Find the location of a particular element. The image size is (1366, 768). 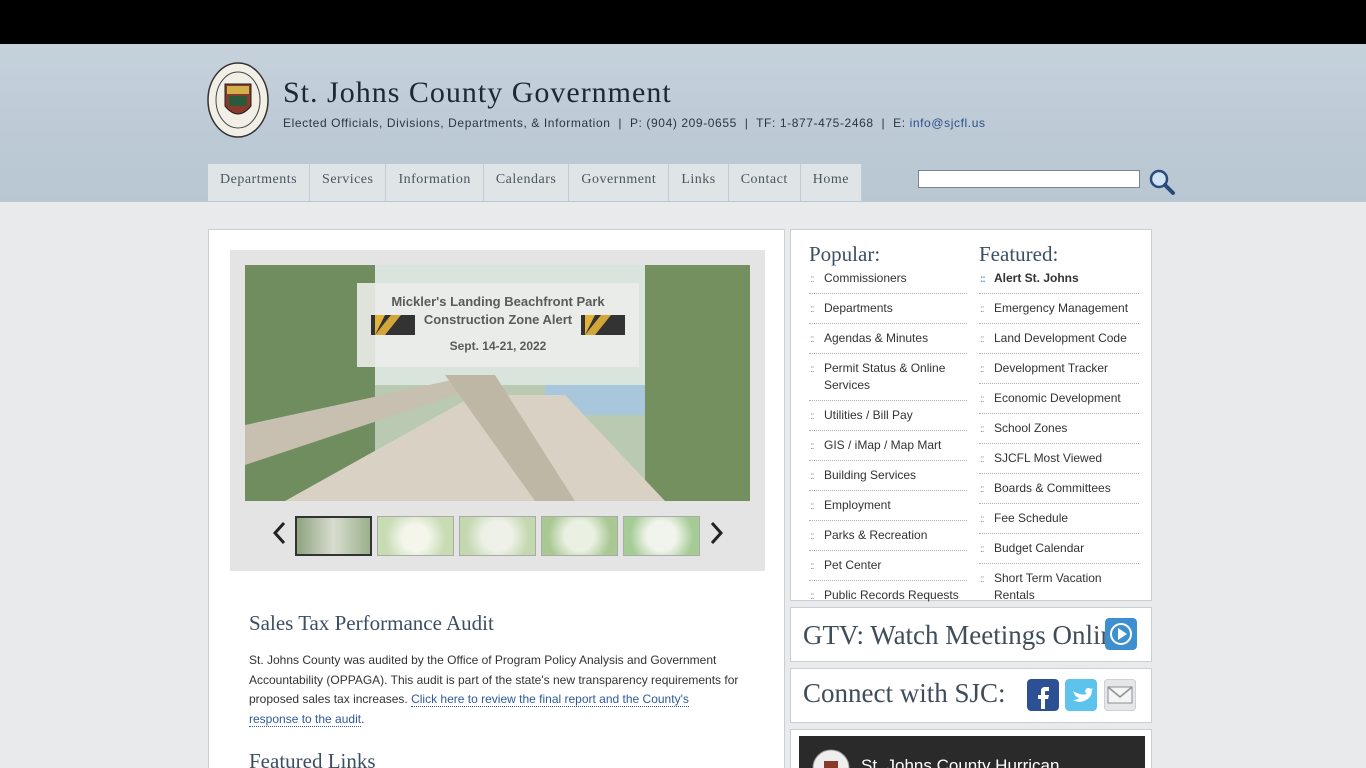

slide-title-line2: Construction Zone Alert is located at coordinates (498, 319).